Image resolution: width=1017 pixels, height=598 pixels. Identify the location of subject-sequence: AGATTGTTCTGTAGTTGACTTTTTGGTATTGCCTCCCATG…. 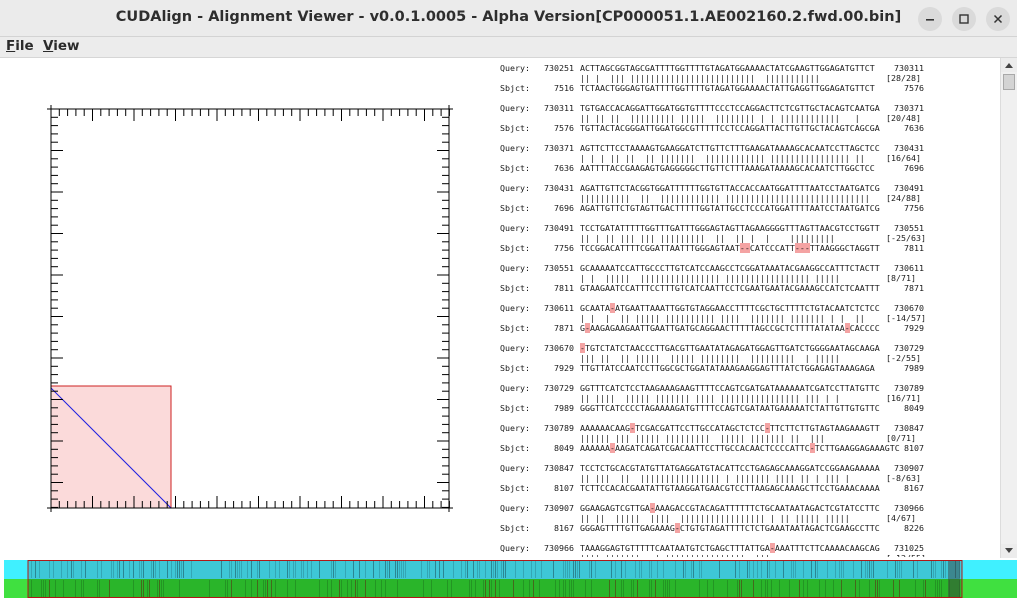
(730, 208).